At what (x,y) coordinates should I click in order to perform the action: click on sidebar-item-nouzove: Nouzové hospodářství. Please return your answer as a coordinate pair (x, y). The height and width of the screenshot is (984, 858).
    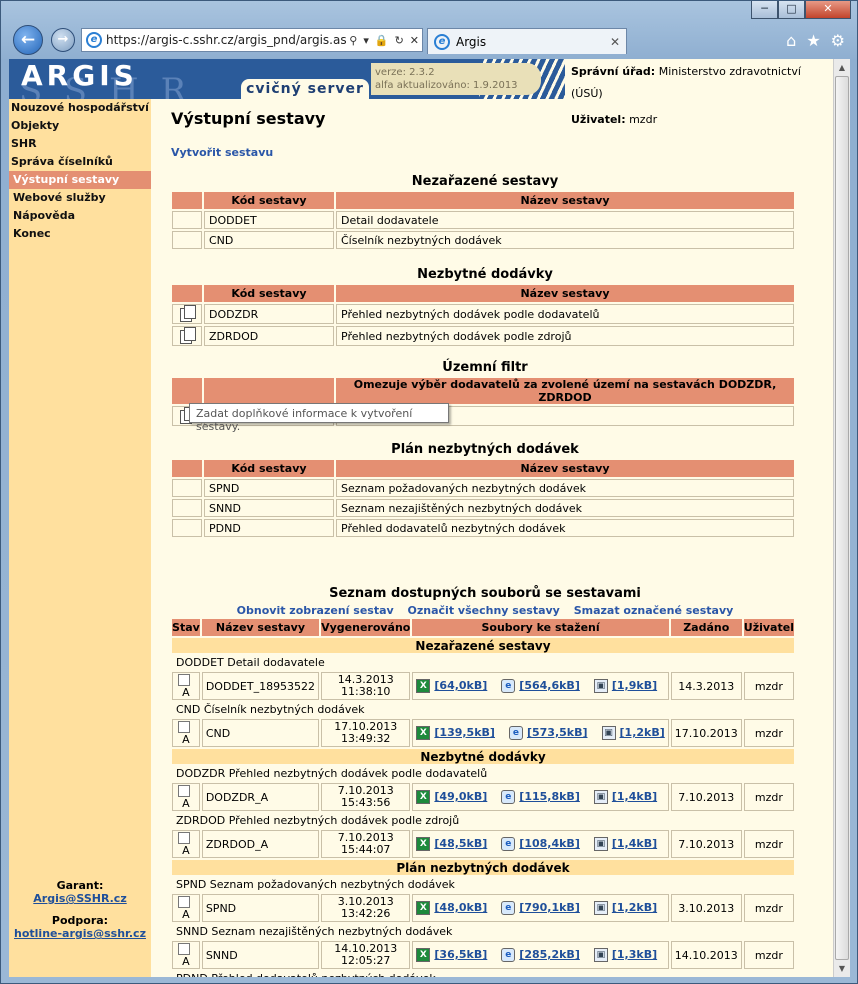
    Looking at the image, I should click on (80, 108).